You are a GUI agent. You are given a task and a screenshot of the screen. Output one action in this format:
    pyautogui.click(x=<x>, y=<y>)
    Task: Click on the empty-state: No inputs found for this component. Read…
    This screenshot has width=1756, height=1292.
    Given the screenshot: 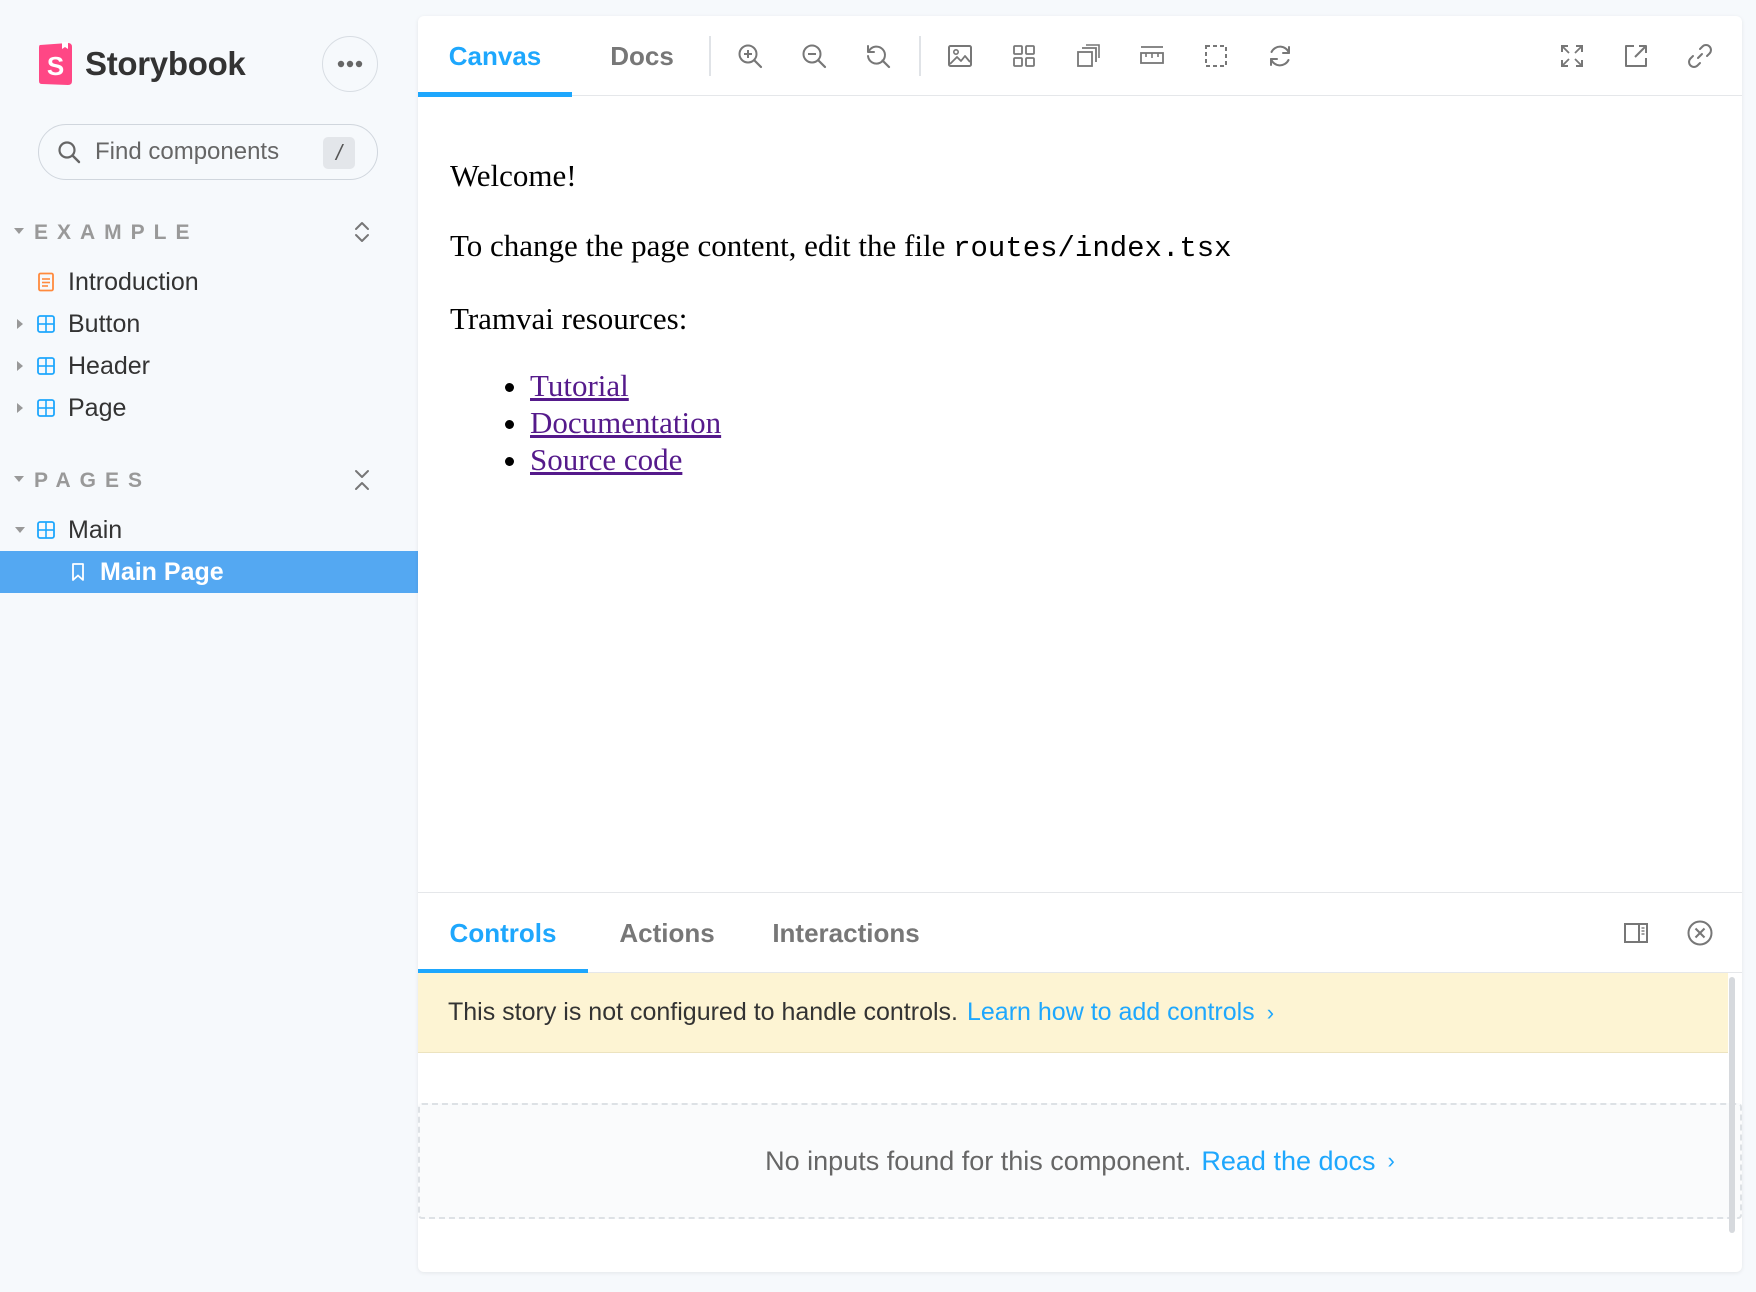 What is the action you would take?
    pyautogui.click(x=1080, y=1161)
    